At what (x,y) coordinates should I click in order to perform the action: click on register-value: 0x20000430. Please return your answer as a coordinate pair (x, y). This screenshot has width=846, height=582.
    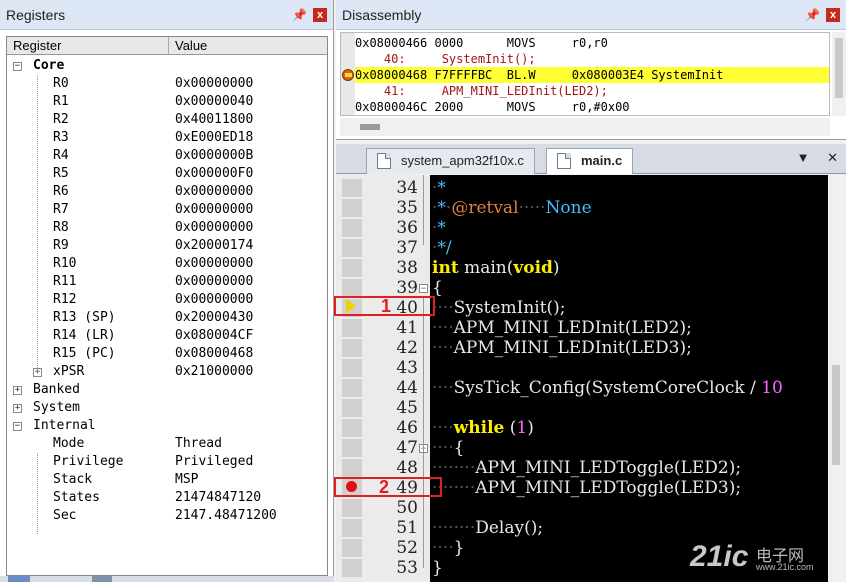
    Looking at the image, I should click on (214, 318).